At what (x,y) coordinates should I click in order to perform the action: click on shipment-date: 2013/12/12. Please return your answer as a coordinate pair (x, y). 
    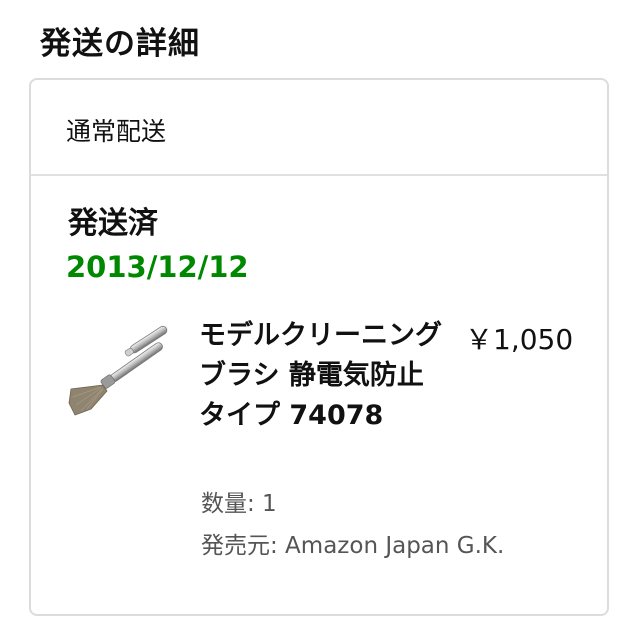
    Looking at the image, I should click on (157, 267).